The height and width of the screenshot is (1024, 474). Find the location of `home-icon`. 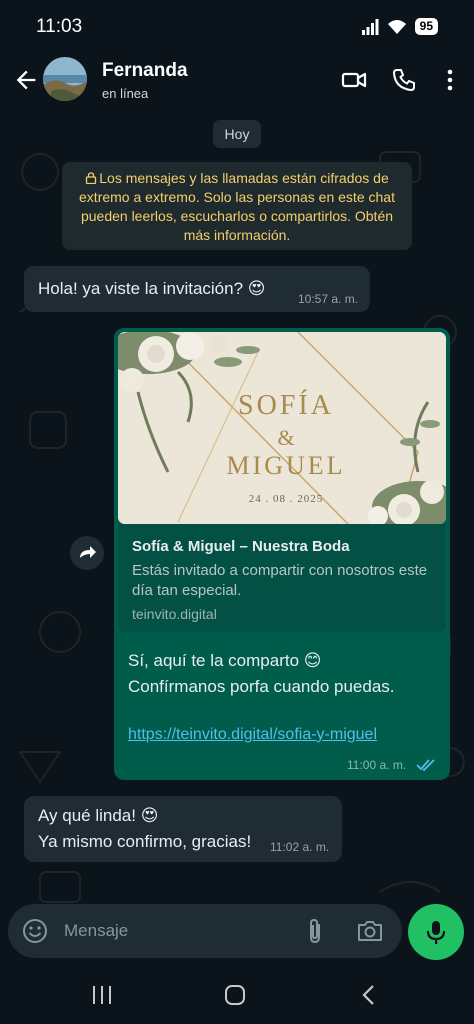

home-icon is located at coordinates (235, 995).